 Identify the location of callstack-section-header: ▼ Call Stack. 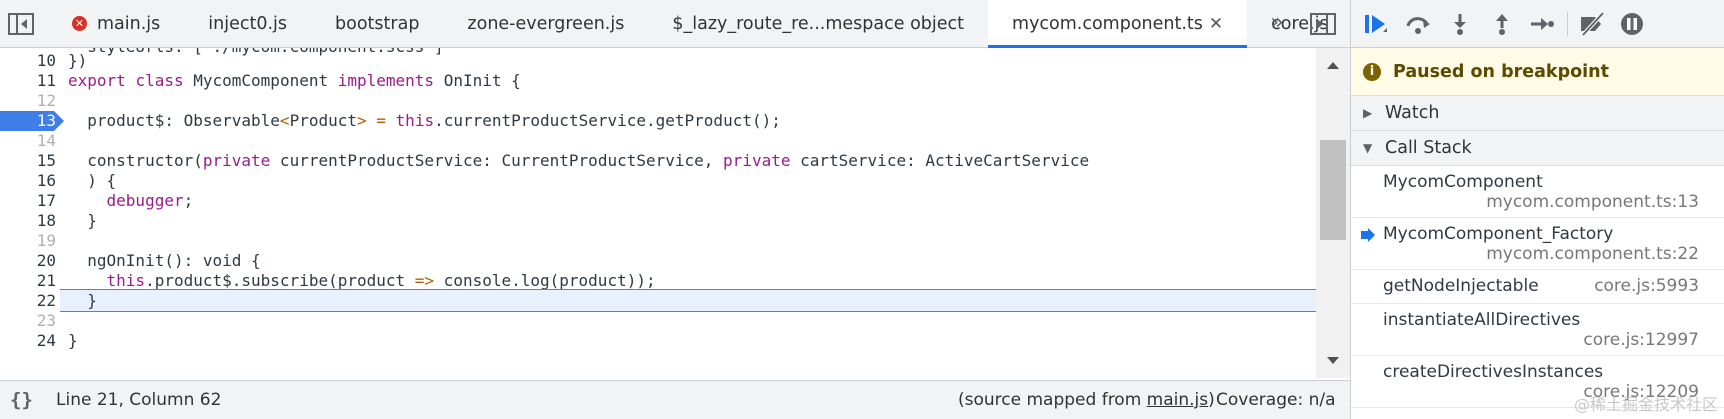
(1537, 148).